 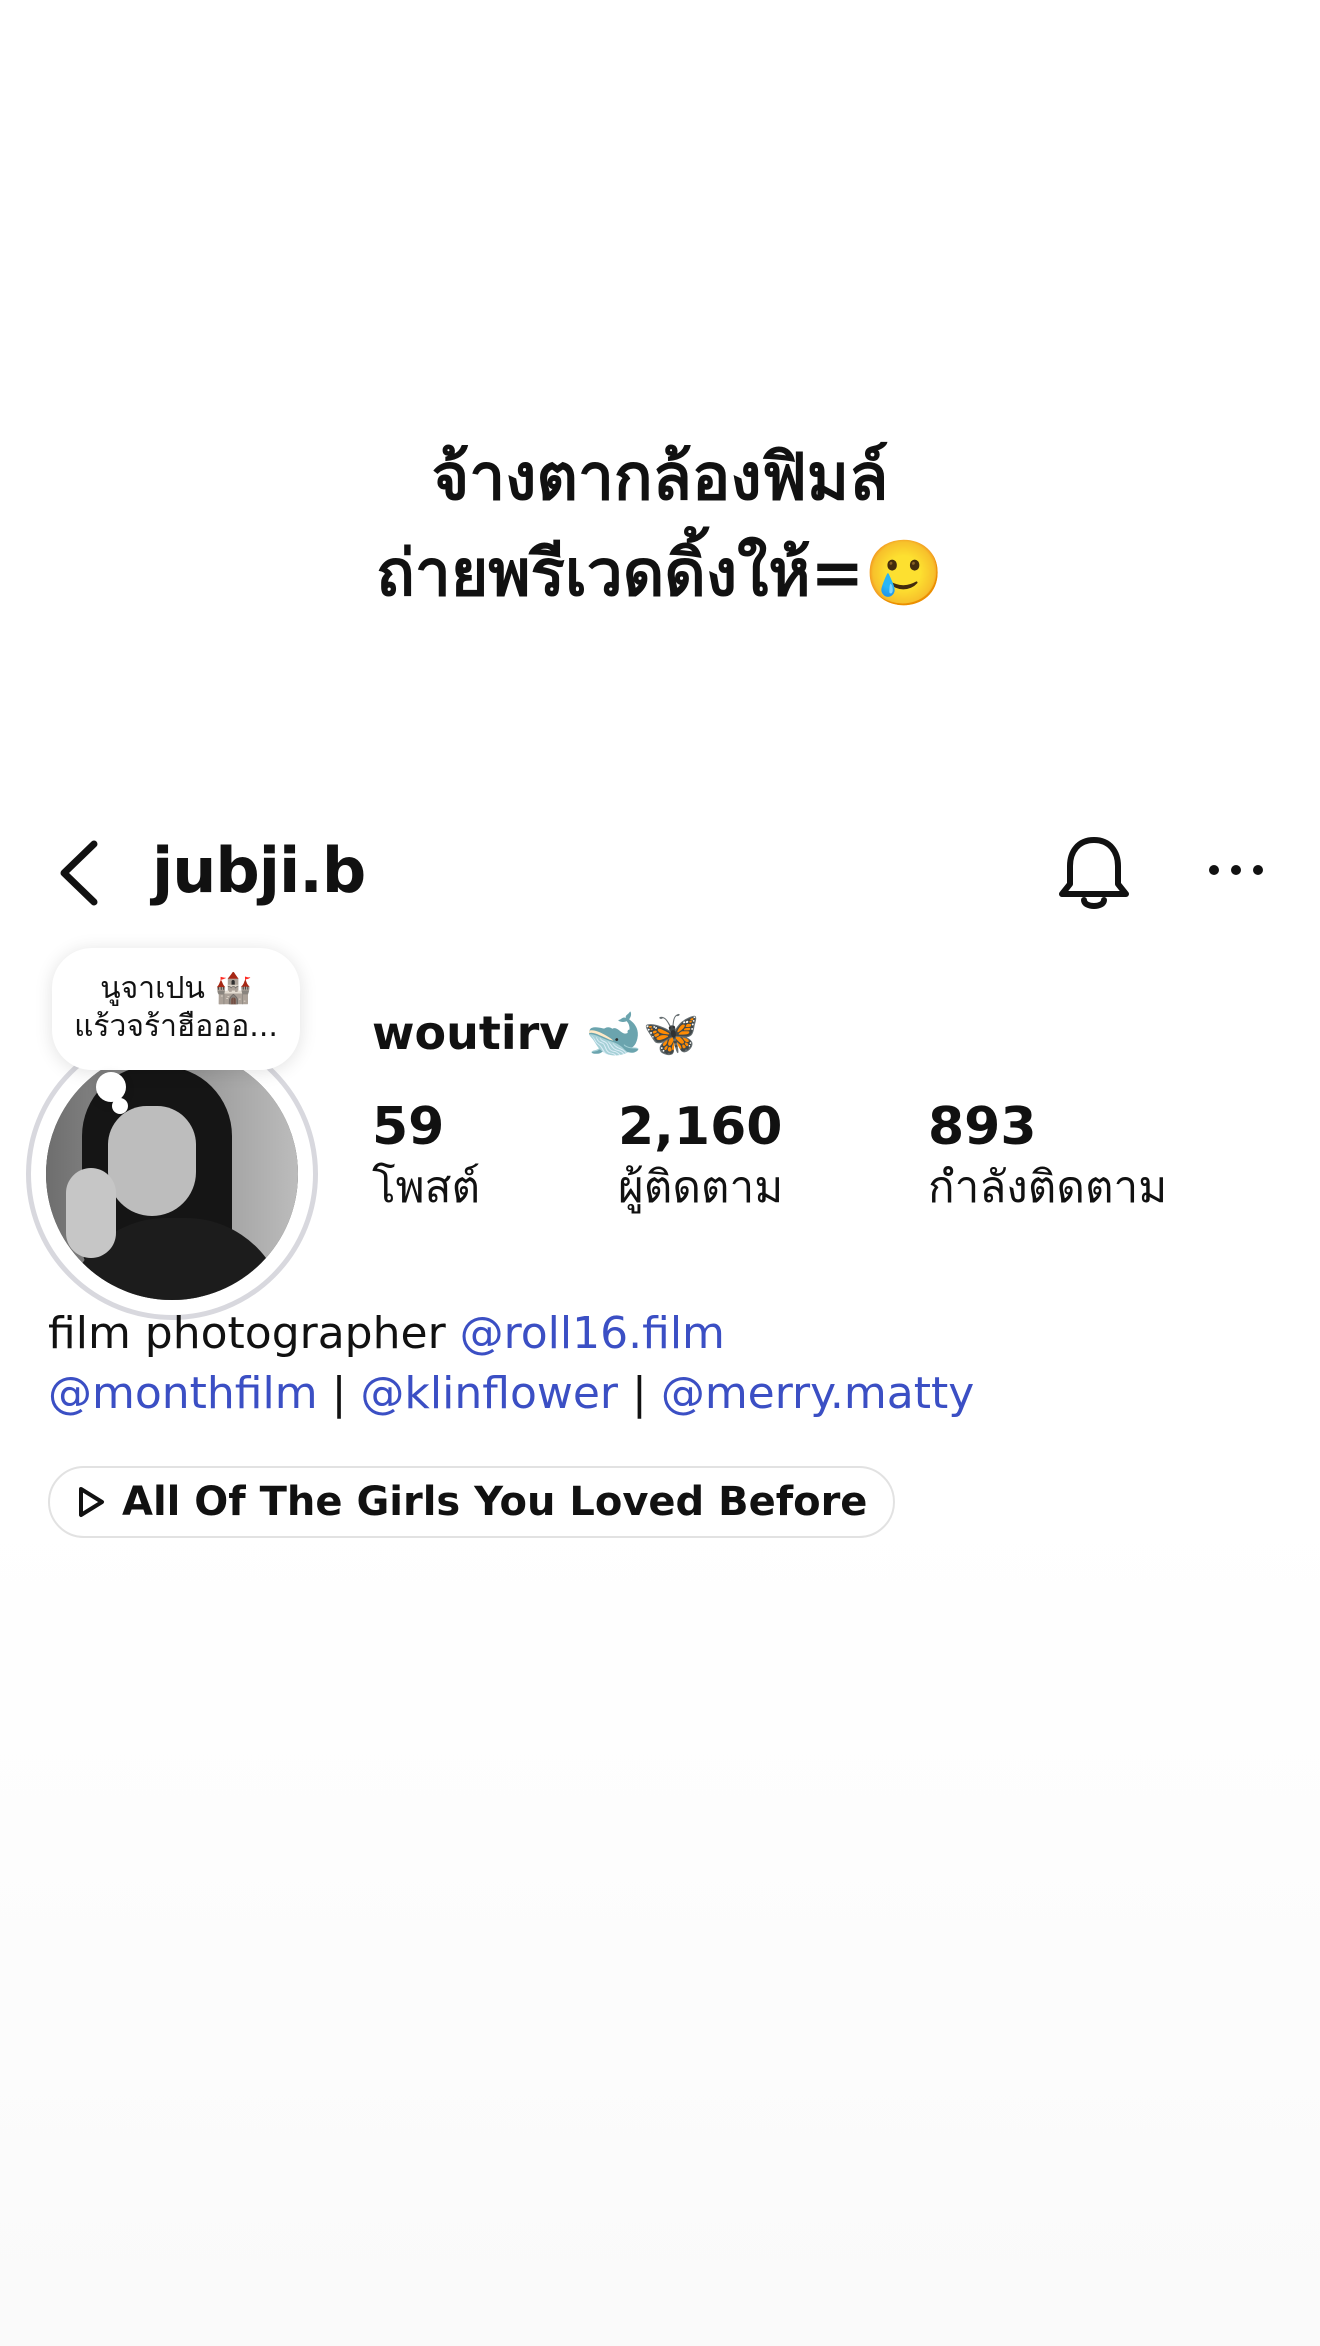 I want to click on story-caption: จ้างตากล้องฟิมล์ ถ่ายพรีเวดดิ้งให้=🥲, so click(x=660, y=526).